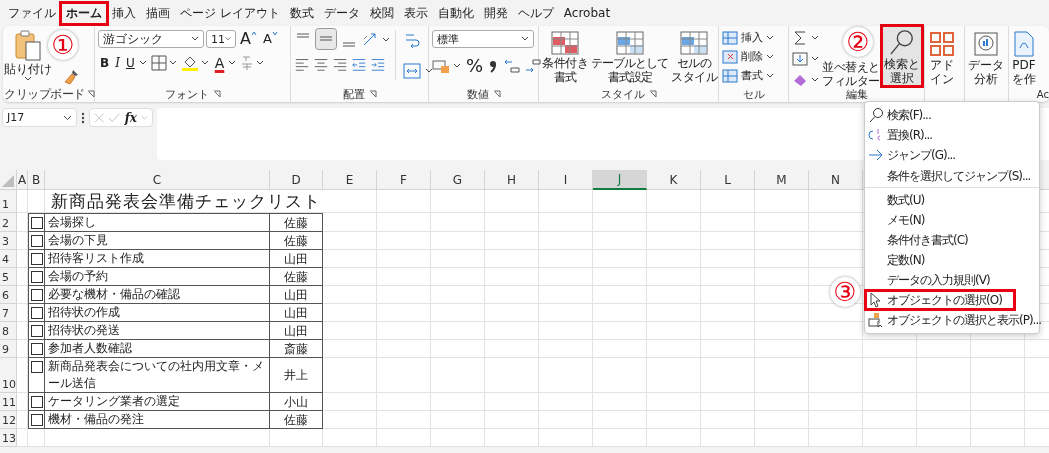 Image resolution: width=1049 pixels, height=453 pixels. Describe the element at coordinates (8, 201) in the screenshot. I see `row-header: 1` at that location.